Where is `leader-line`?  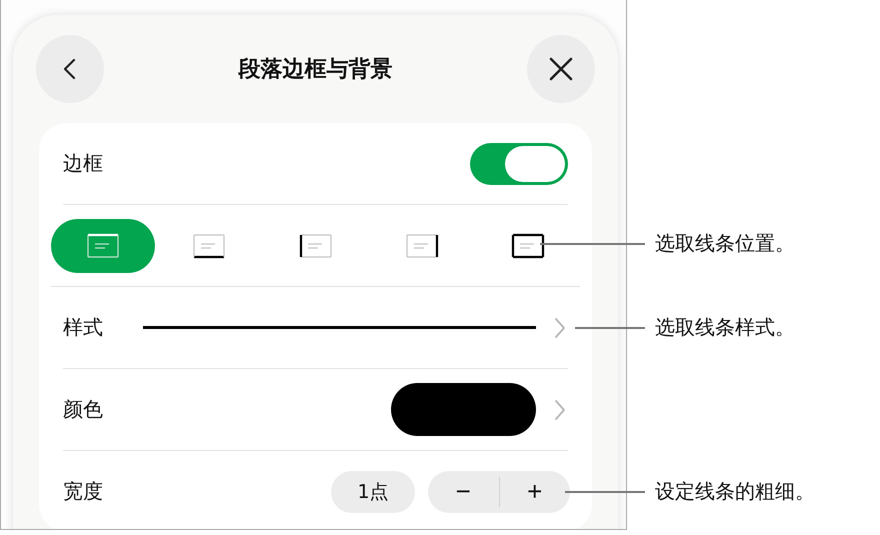 leader-line is located at coordinates (610, 328).